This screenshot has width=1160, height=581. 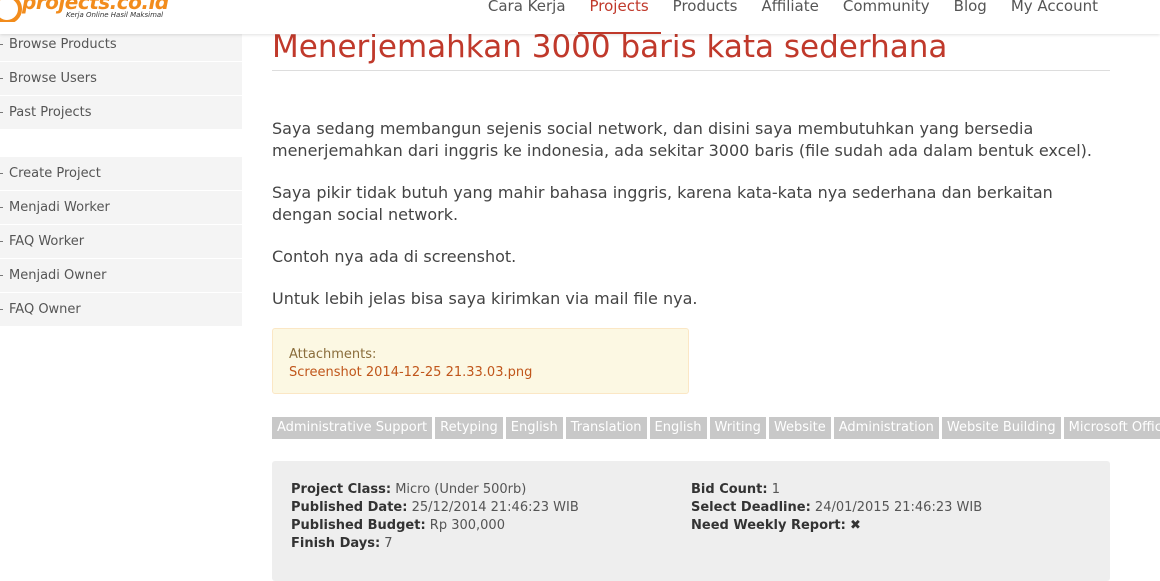 What do you see at coordinates (768, 525) in the screenshot?
I see `weekly-report-label: Need Weekly Report:` at bounding box center [768, 525].